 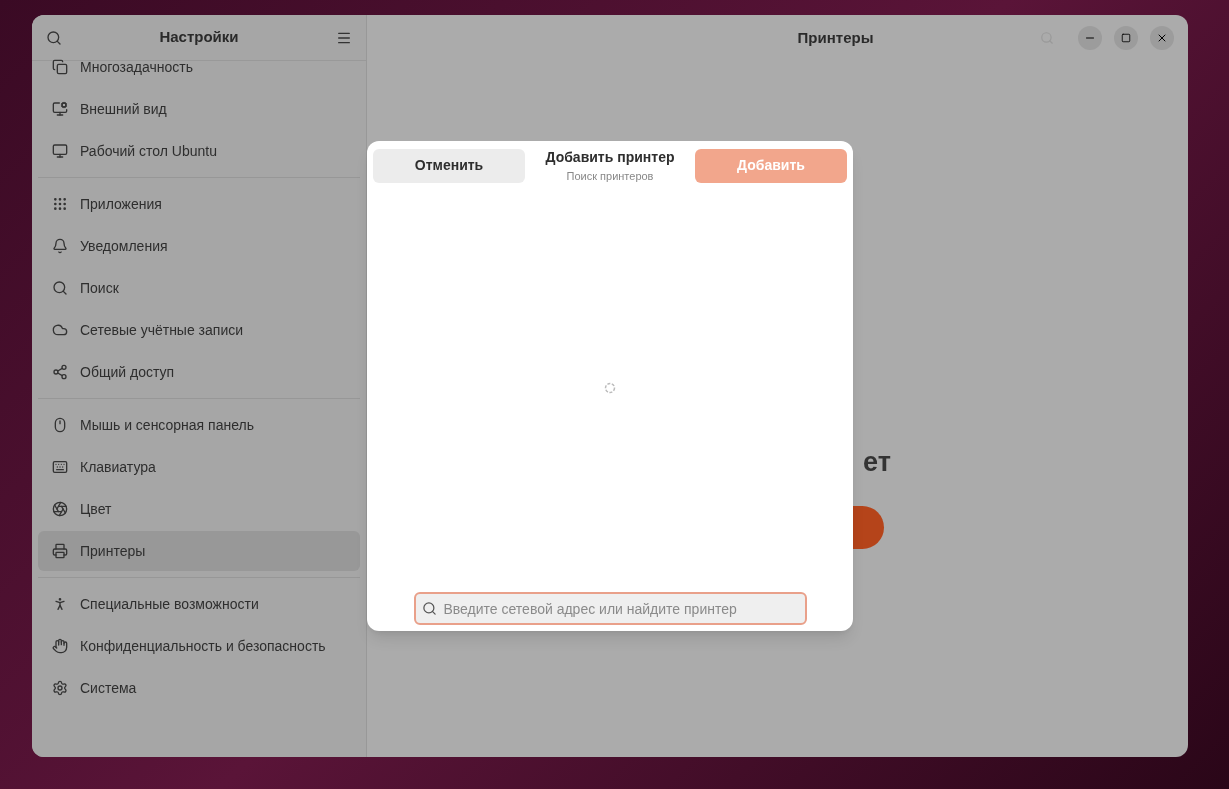 What do you see at coordinates (60, 604) in the screenshot?
I see `person-icon` at bounding box center [60, 604].